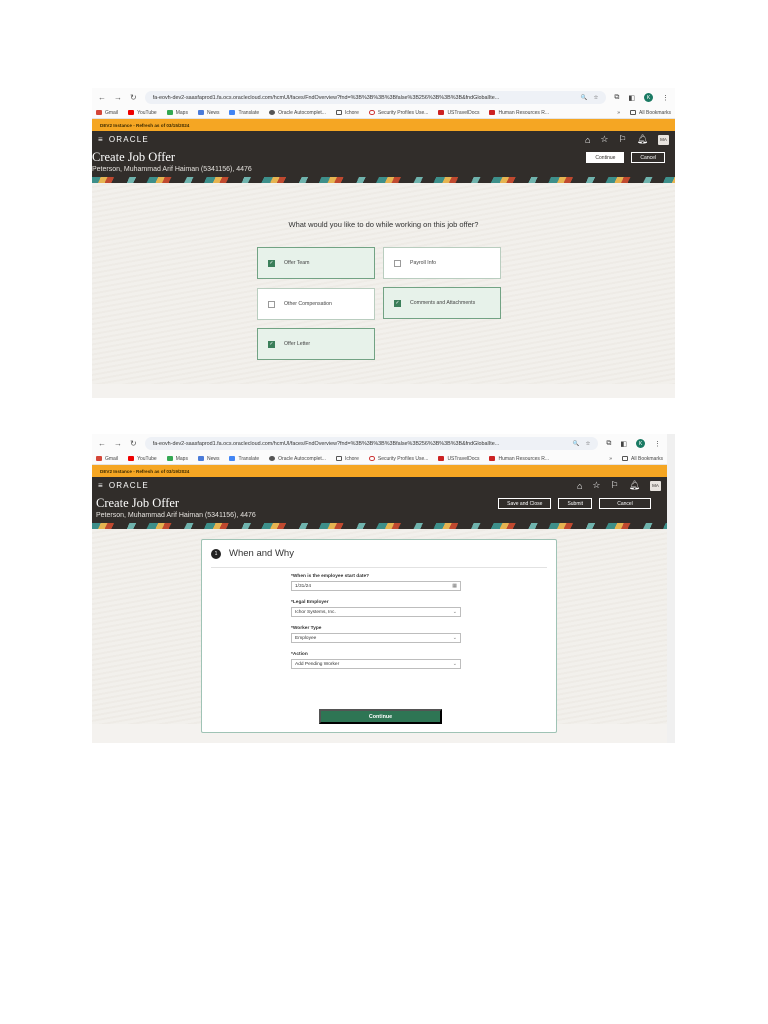  I want to click on save-and-close-button: Save and Close, so click(525, 503).